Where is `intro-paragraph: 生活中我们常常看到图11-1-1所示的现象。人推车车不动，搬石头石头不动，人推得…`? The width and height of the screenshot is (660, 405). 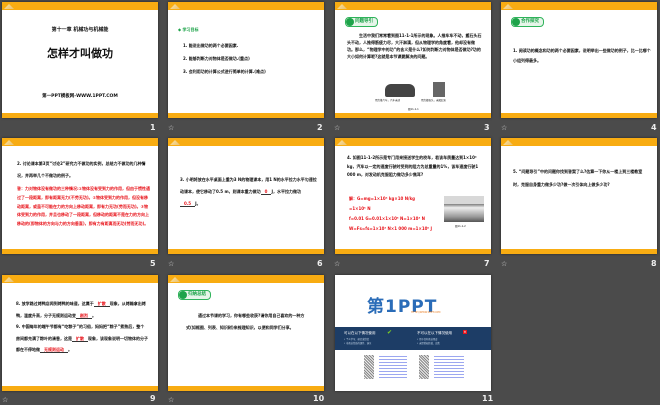 intro-paragraph: 生活中我们常常看到图11-1-1所示的现象。人推车车不动，搬石头石头不动，人推得… is located at coordinates (414, 46).